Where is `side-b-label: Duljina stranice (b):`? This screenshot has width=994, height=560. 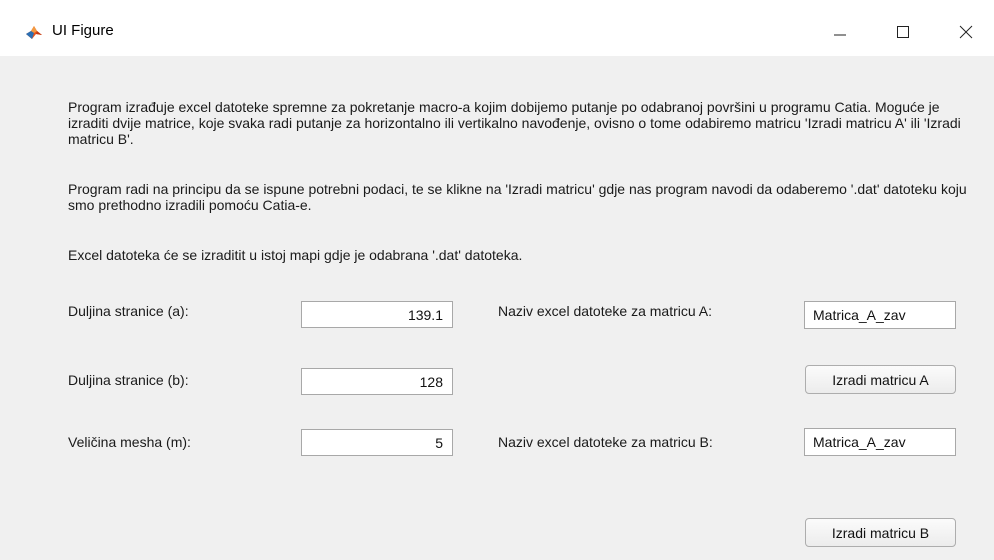
side-b-label: Duljina stranice (b): is located at coordinates (128, 380).